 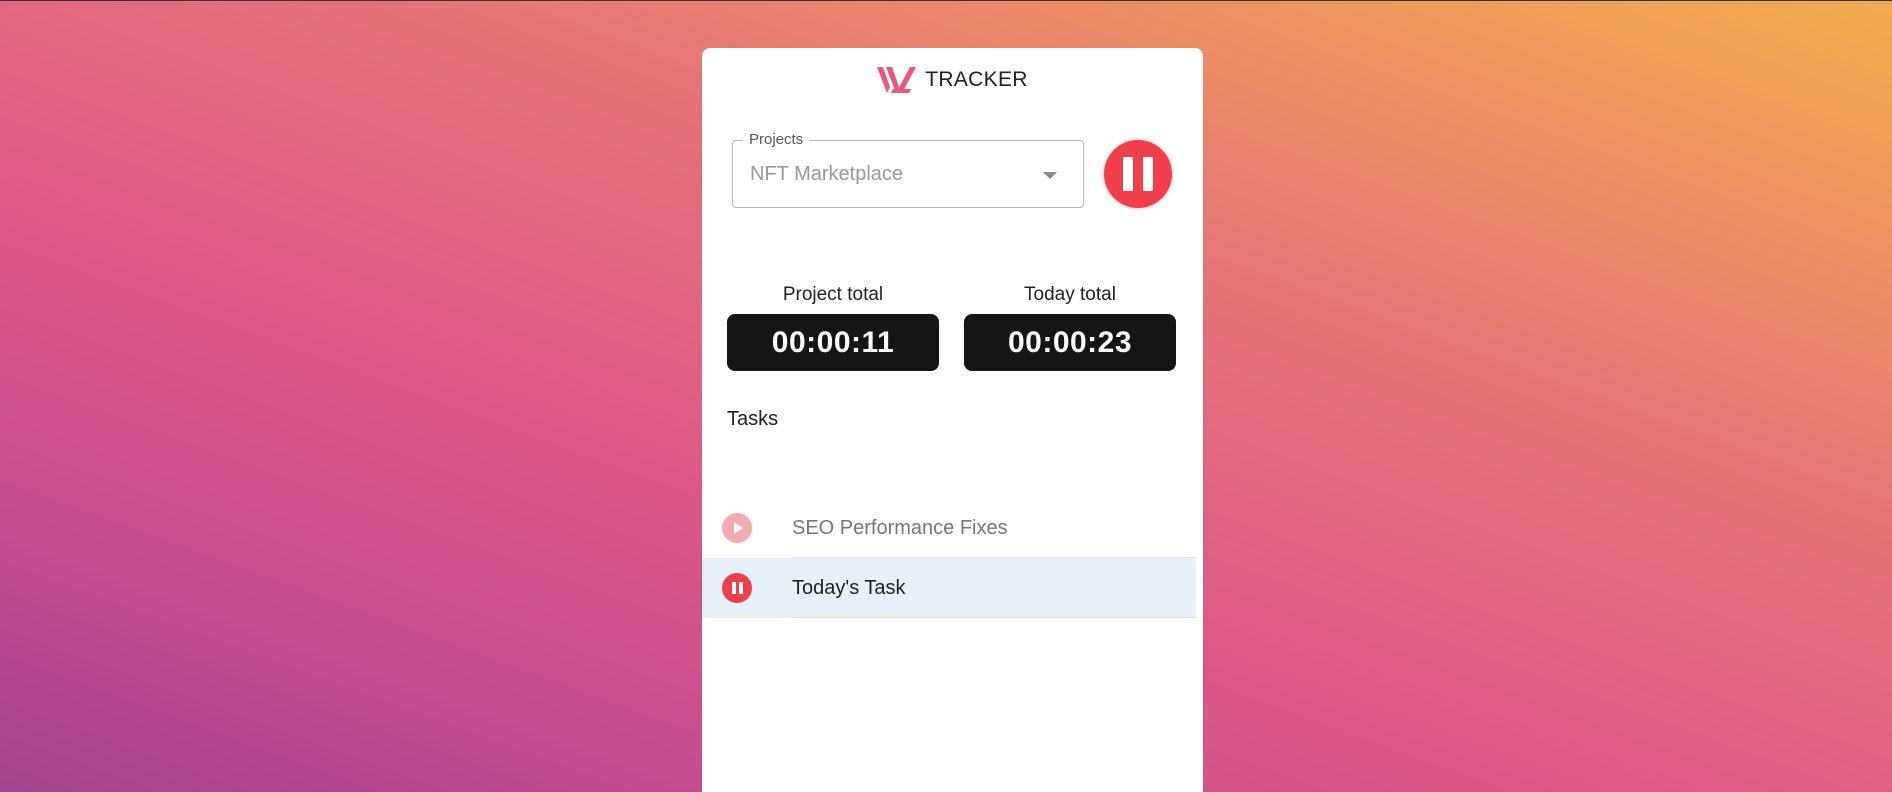 What do you see at coordinates (976, 79) in the screenshot?
I see `brand-name: TRACKER` at bounding box center [976, 79].